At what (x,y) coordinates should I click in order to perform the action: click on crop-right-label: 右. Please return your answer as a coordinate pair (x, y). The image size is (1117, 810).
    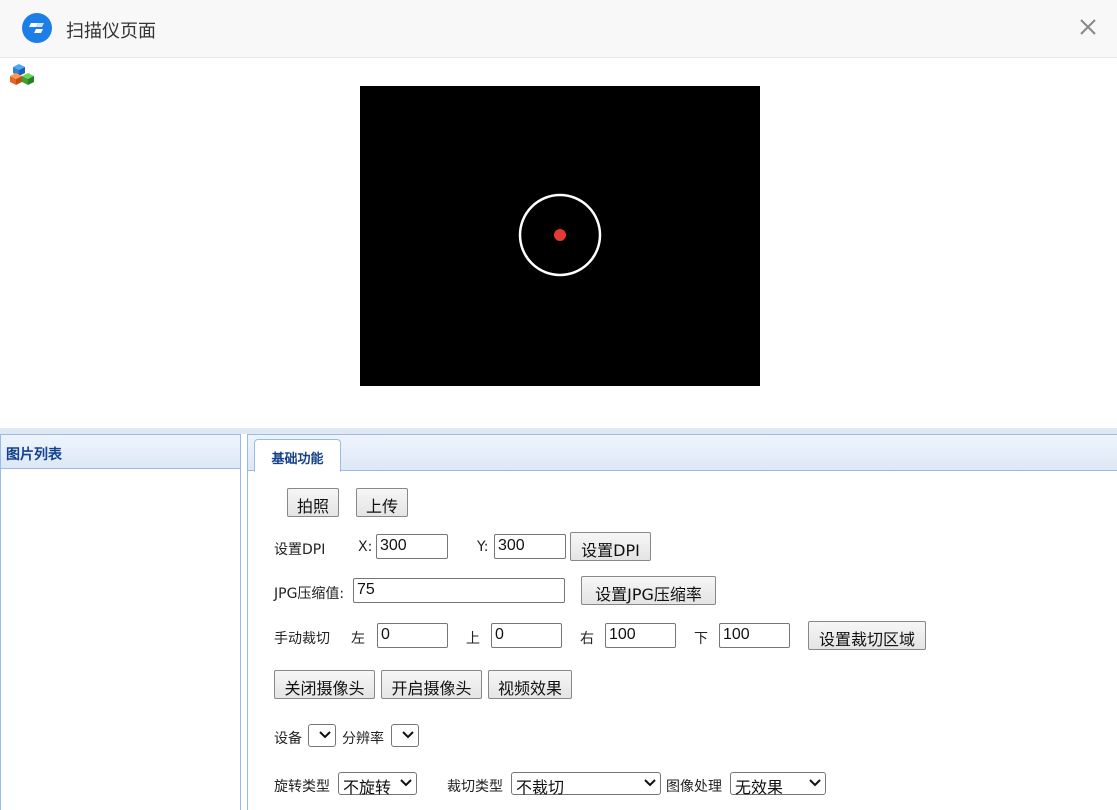
    Looking at the image, I should click on (587, 639).